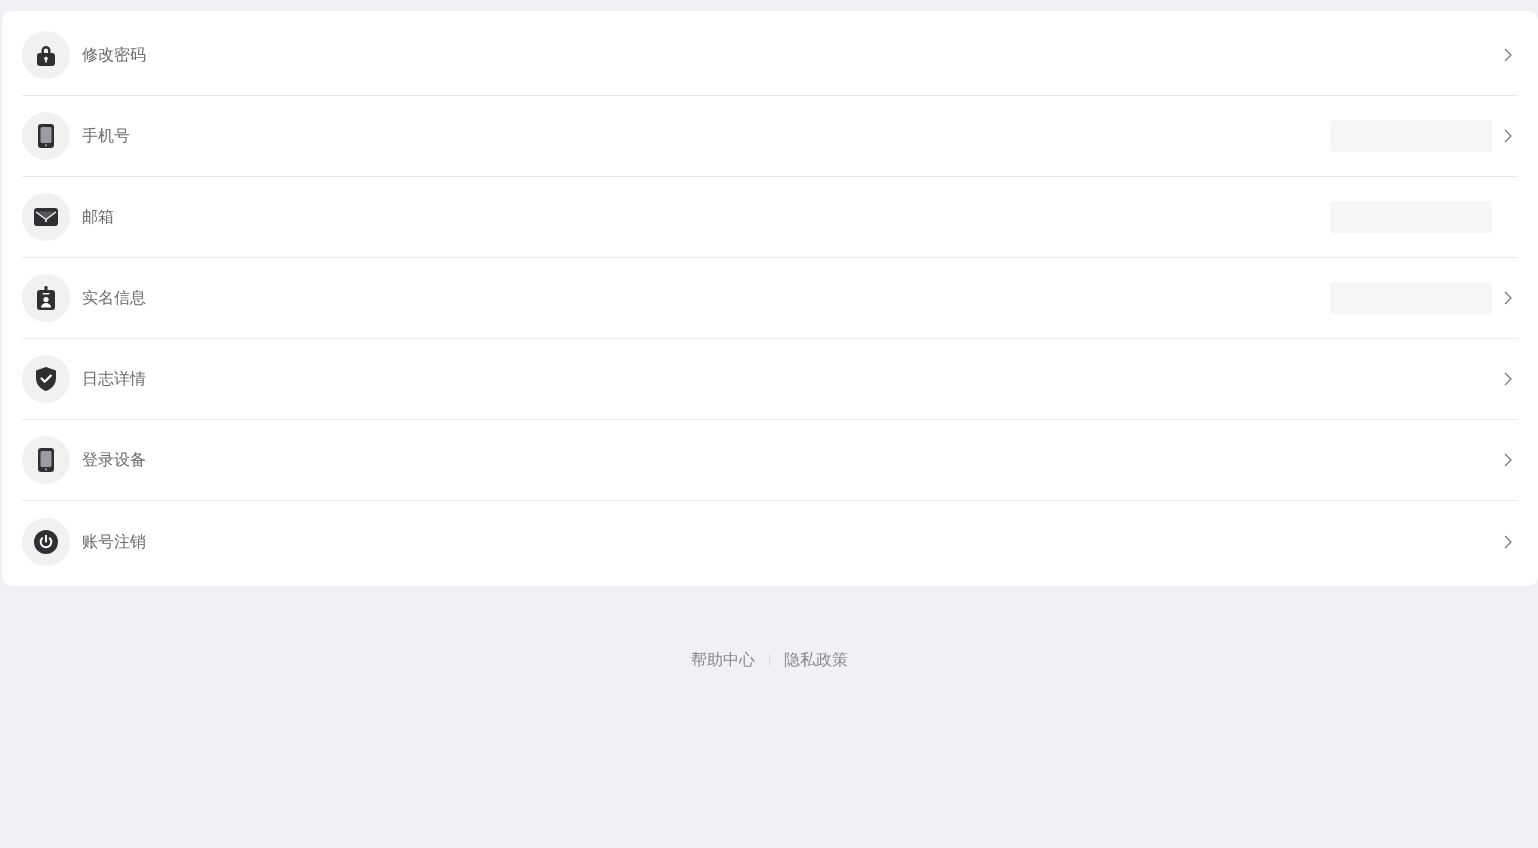  Describe the element at coordinates (770, 379) in the screenshot. I see `settings-row: 日志详情` at that location.